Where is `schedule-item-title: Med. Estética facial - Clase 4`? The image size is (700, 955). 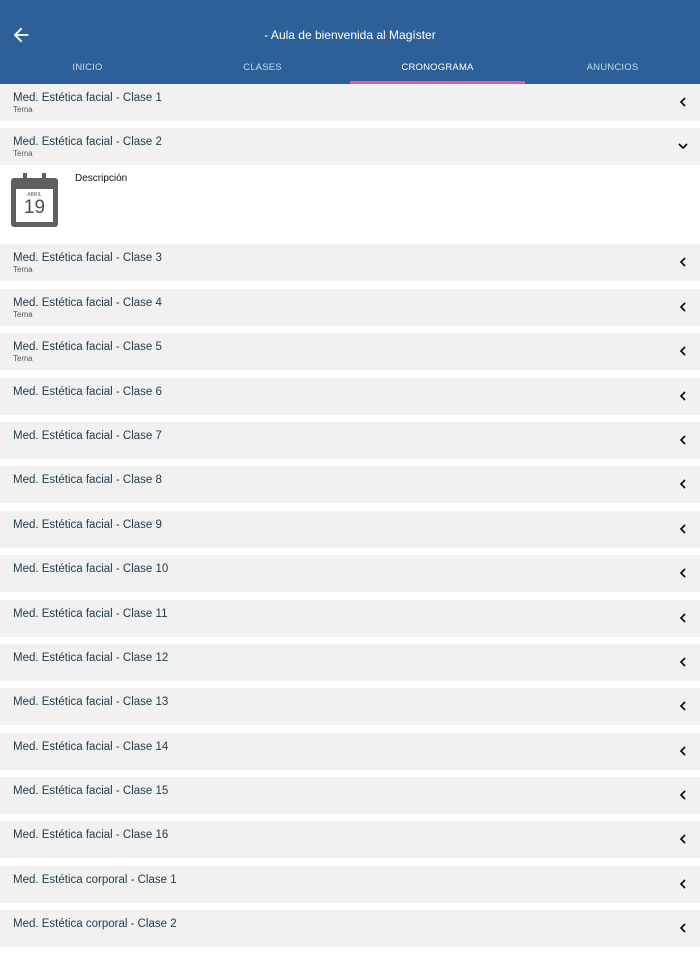
schedule-item-title: Med. Estética facial - Clase 4 is located at coordinates (87, 302).